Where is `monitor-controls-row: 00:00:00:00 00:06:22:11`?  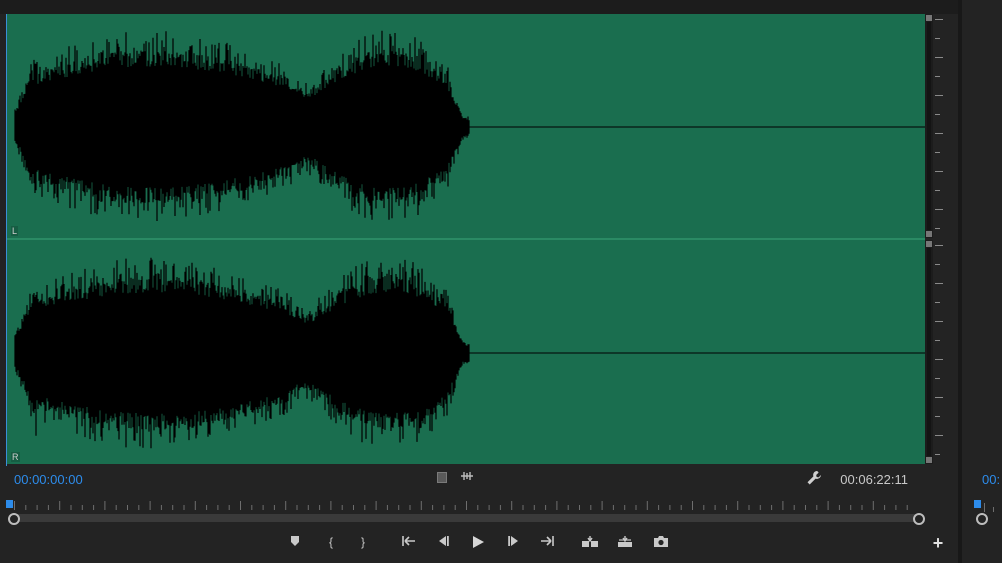
monitor-controls-row: 00:00:00:00 00:06:22:11 is located at coordinates (479, 479).